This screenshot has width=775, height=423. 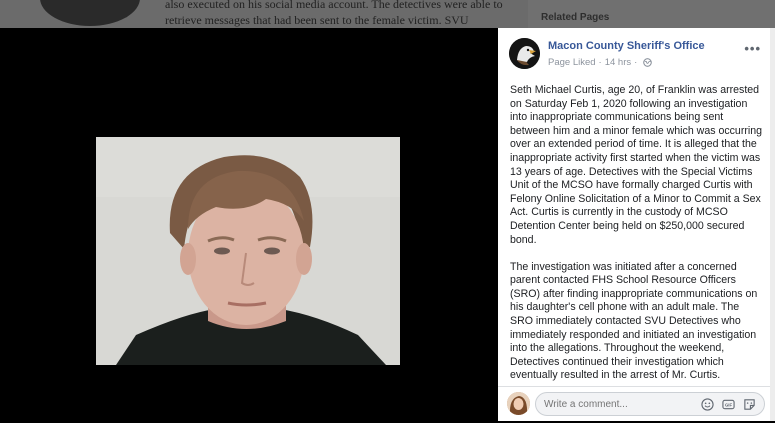 I want to click on comment-icons: GIF, so click(x=728, y=404).